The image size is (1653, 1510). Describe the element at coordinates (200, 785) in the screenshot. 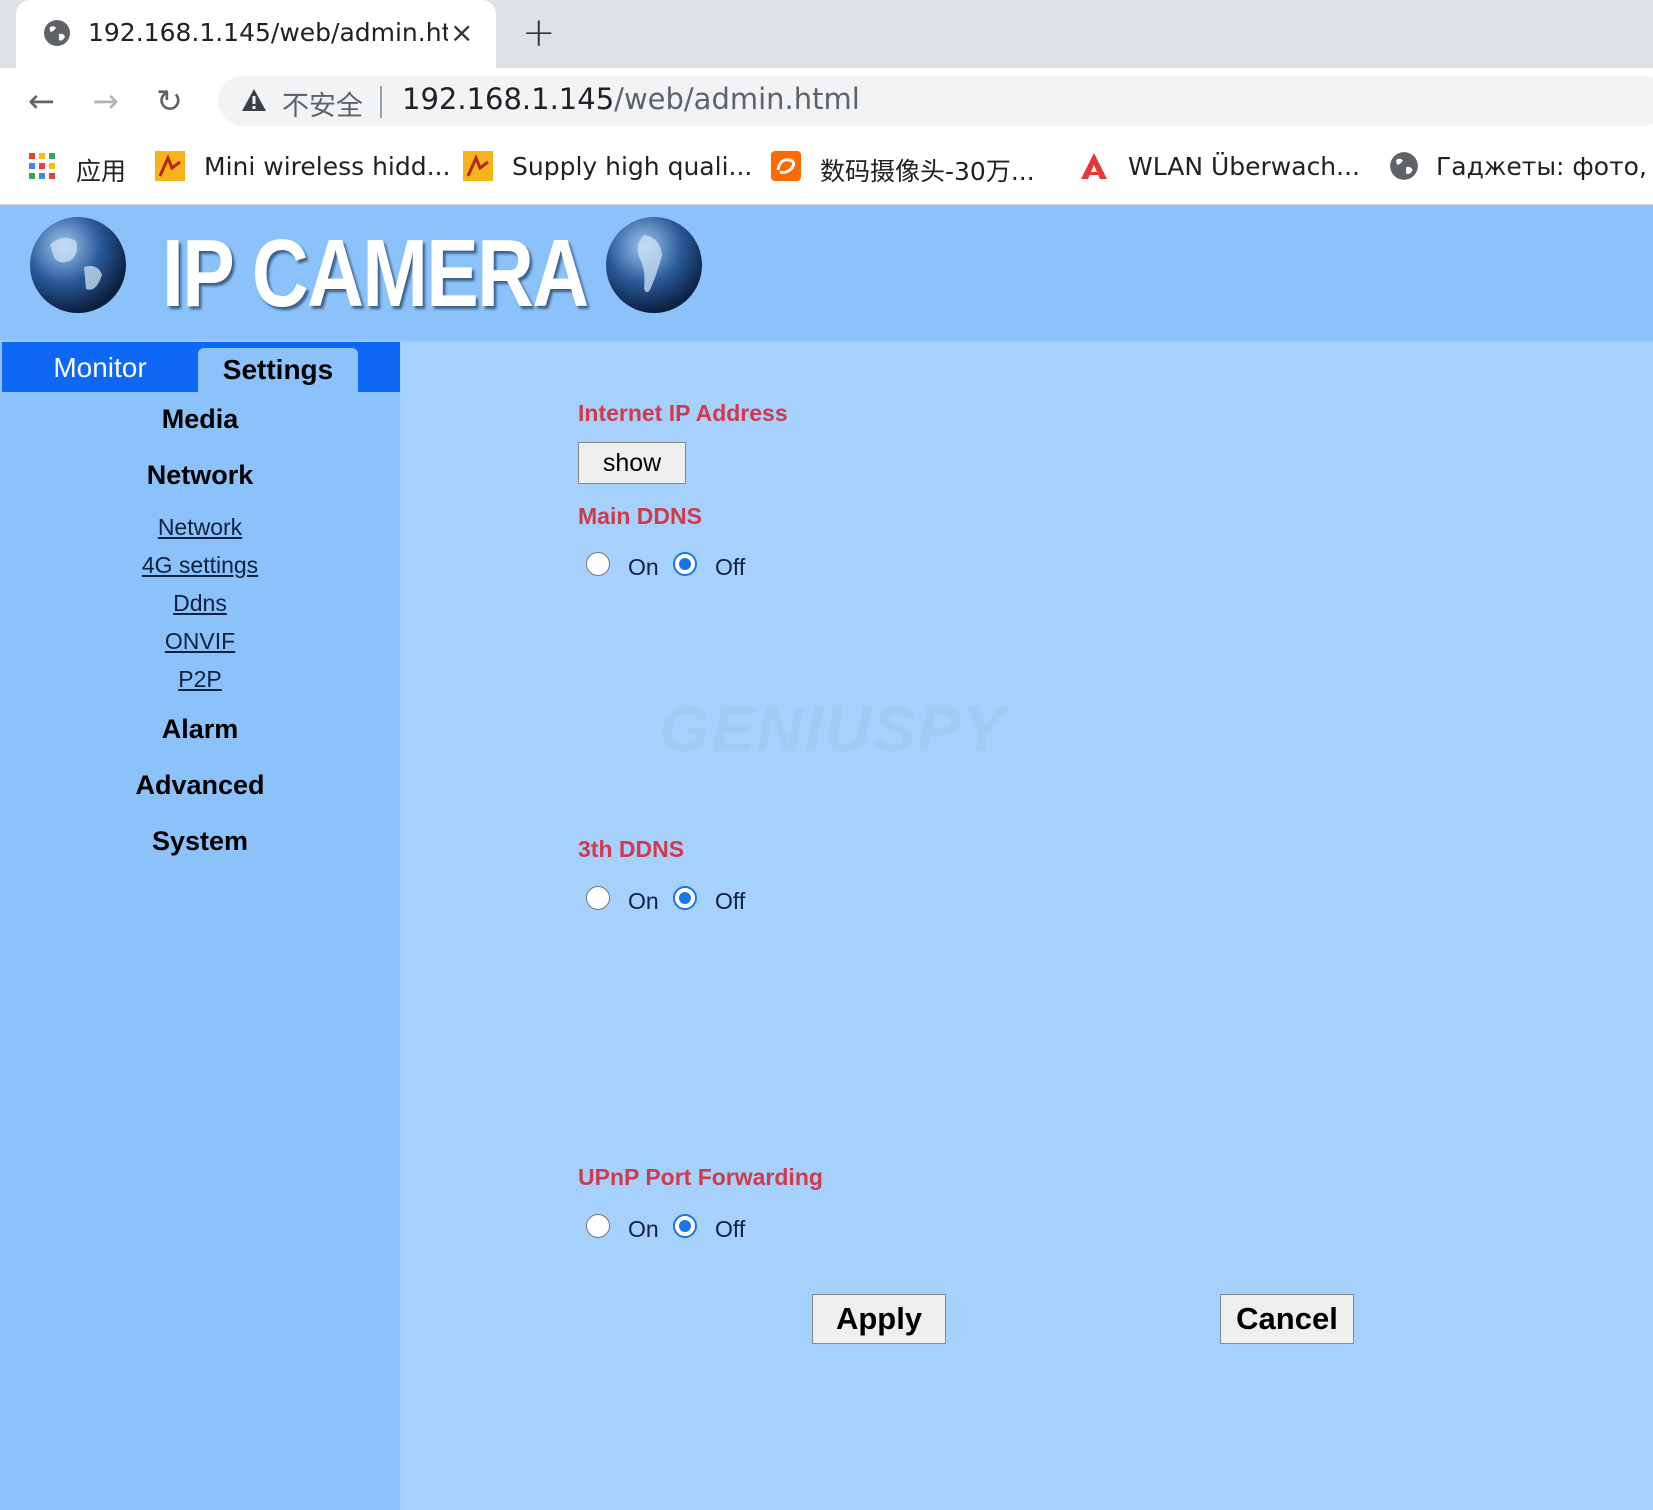

I see `sidebar-section-advanced: Advanced` at that location.